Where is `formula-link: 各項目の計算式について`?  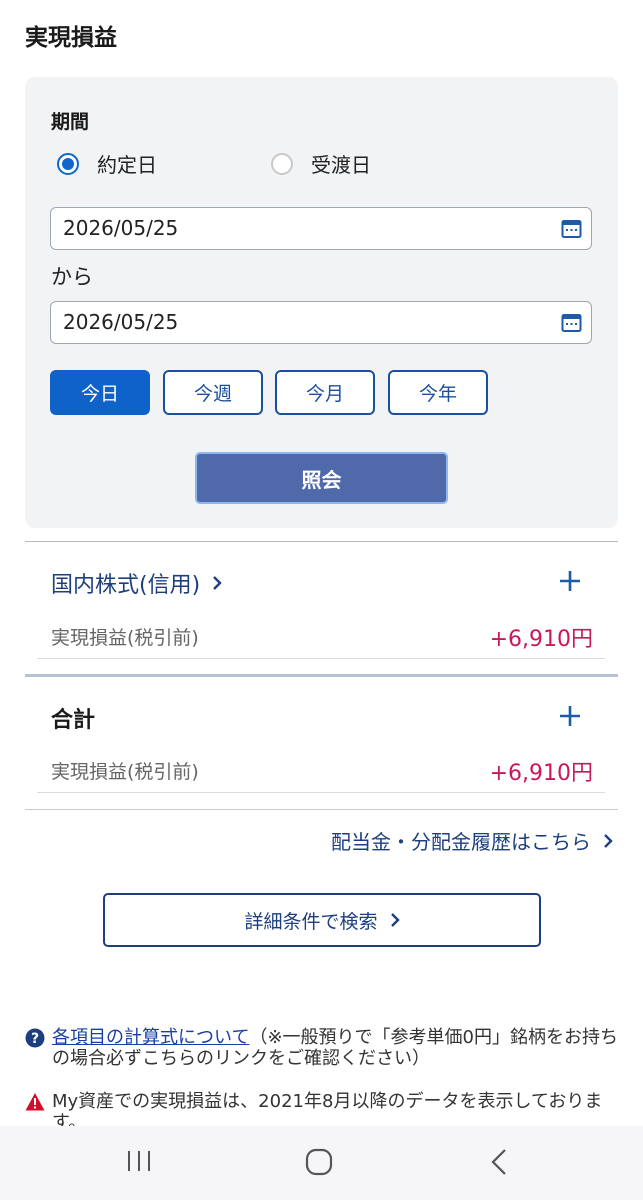
formula-link: 各項目の計算式について is located at coordinates (150, 1037).